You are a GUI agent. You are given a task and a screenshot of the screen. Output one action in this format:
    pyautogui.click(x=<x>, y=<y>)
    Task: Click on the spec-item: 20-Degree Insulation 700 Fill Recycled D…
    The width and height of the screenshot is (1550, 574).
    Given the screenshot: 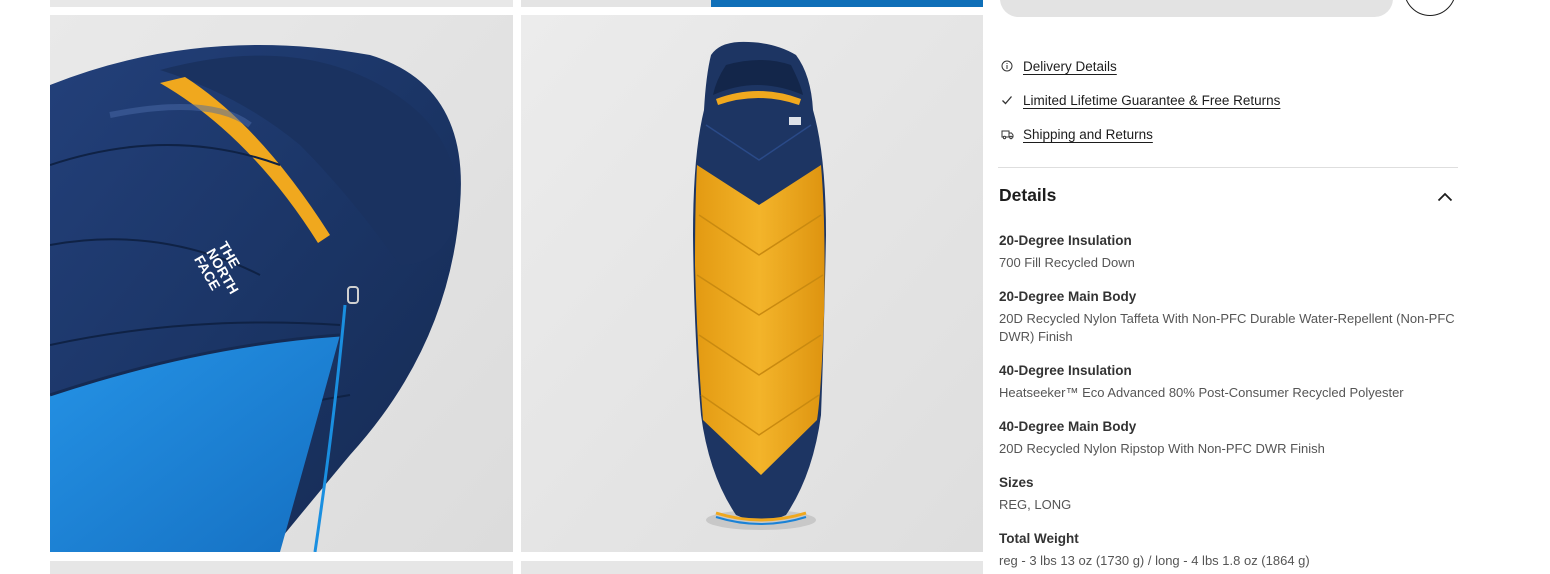 What is the action you would take?
    pyautogui.click(x=1229, y=252)
    